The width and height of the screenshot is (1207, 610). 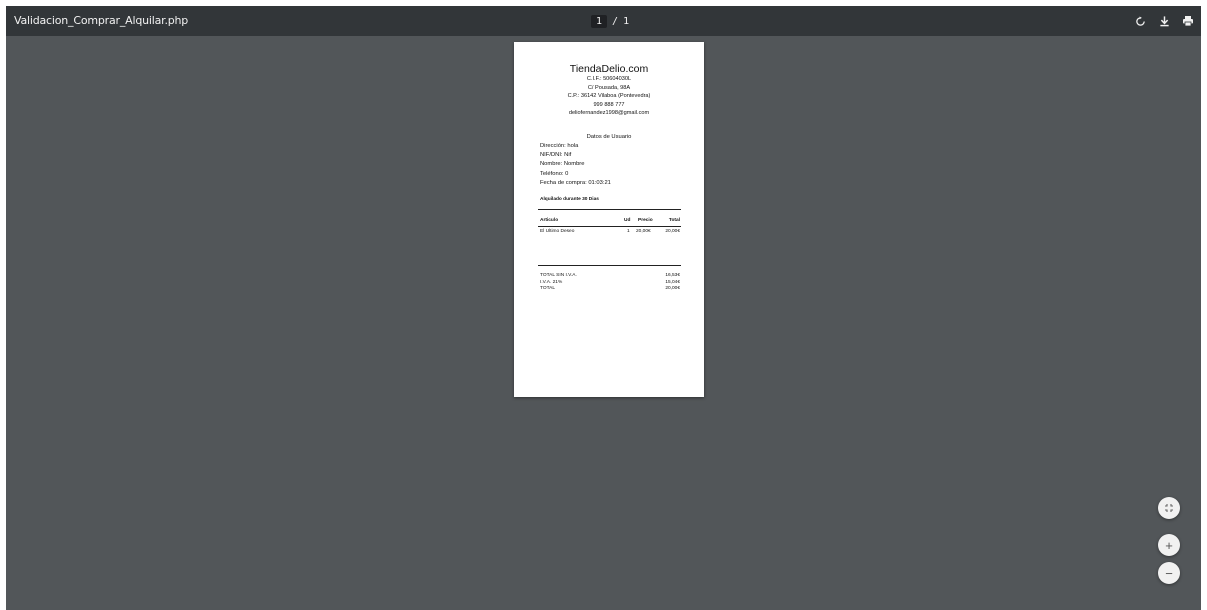 What do you see at coordinates (557, 231) in the screenshot?
I see `cell-articulo: El Ultimo Deseo` at bounding box center [557, 231].